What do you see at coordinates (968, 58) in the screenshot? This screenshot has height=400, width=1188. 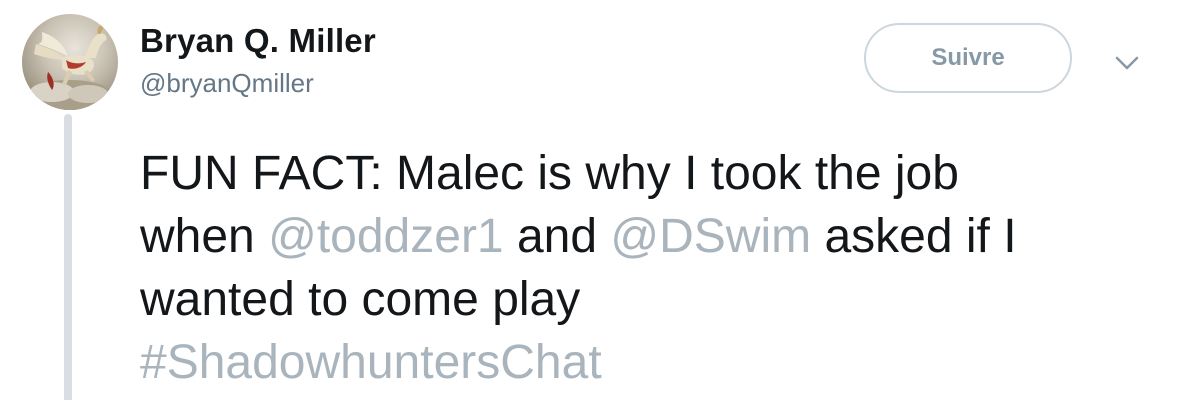 I see `follow-button: Suivre` at bounding box center [968, 58].